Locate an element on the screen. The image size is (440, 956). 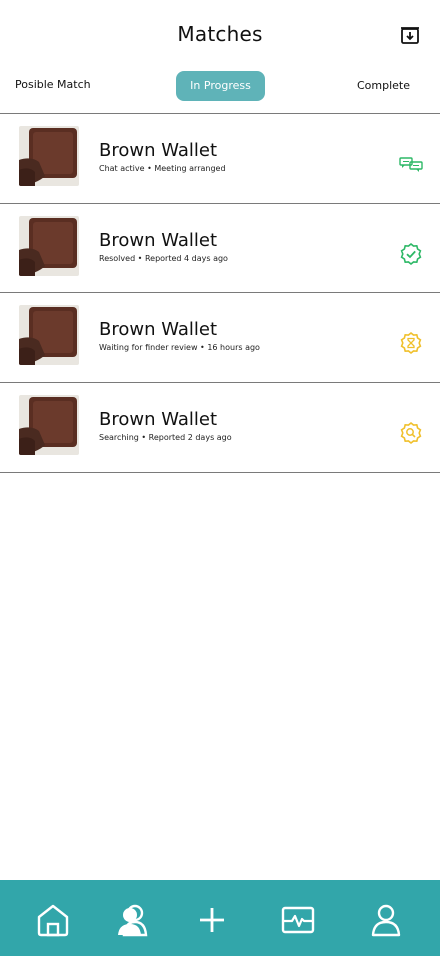
match-tabs: Posible Match In Progress Complete is located at coordinates (220, 87).